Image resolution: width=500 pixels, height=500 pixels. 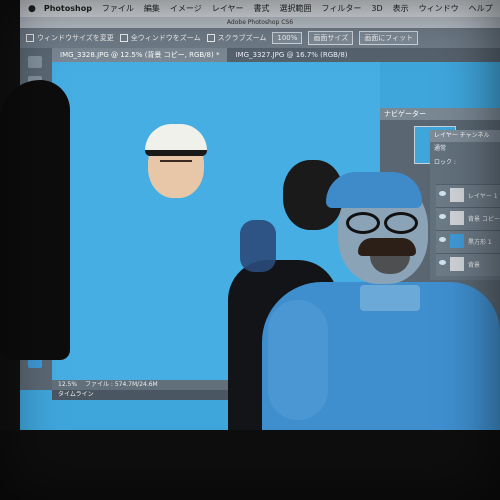 What do you see at coordinates (331, 38) in the screenshot?
I see `screen-size-button: 画面サイズ` at bounding box center [331, 38].